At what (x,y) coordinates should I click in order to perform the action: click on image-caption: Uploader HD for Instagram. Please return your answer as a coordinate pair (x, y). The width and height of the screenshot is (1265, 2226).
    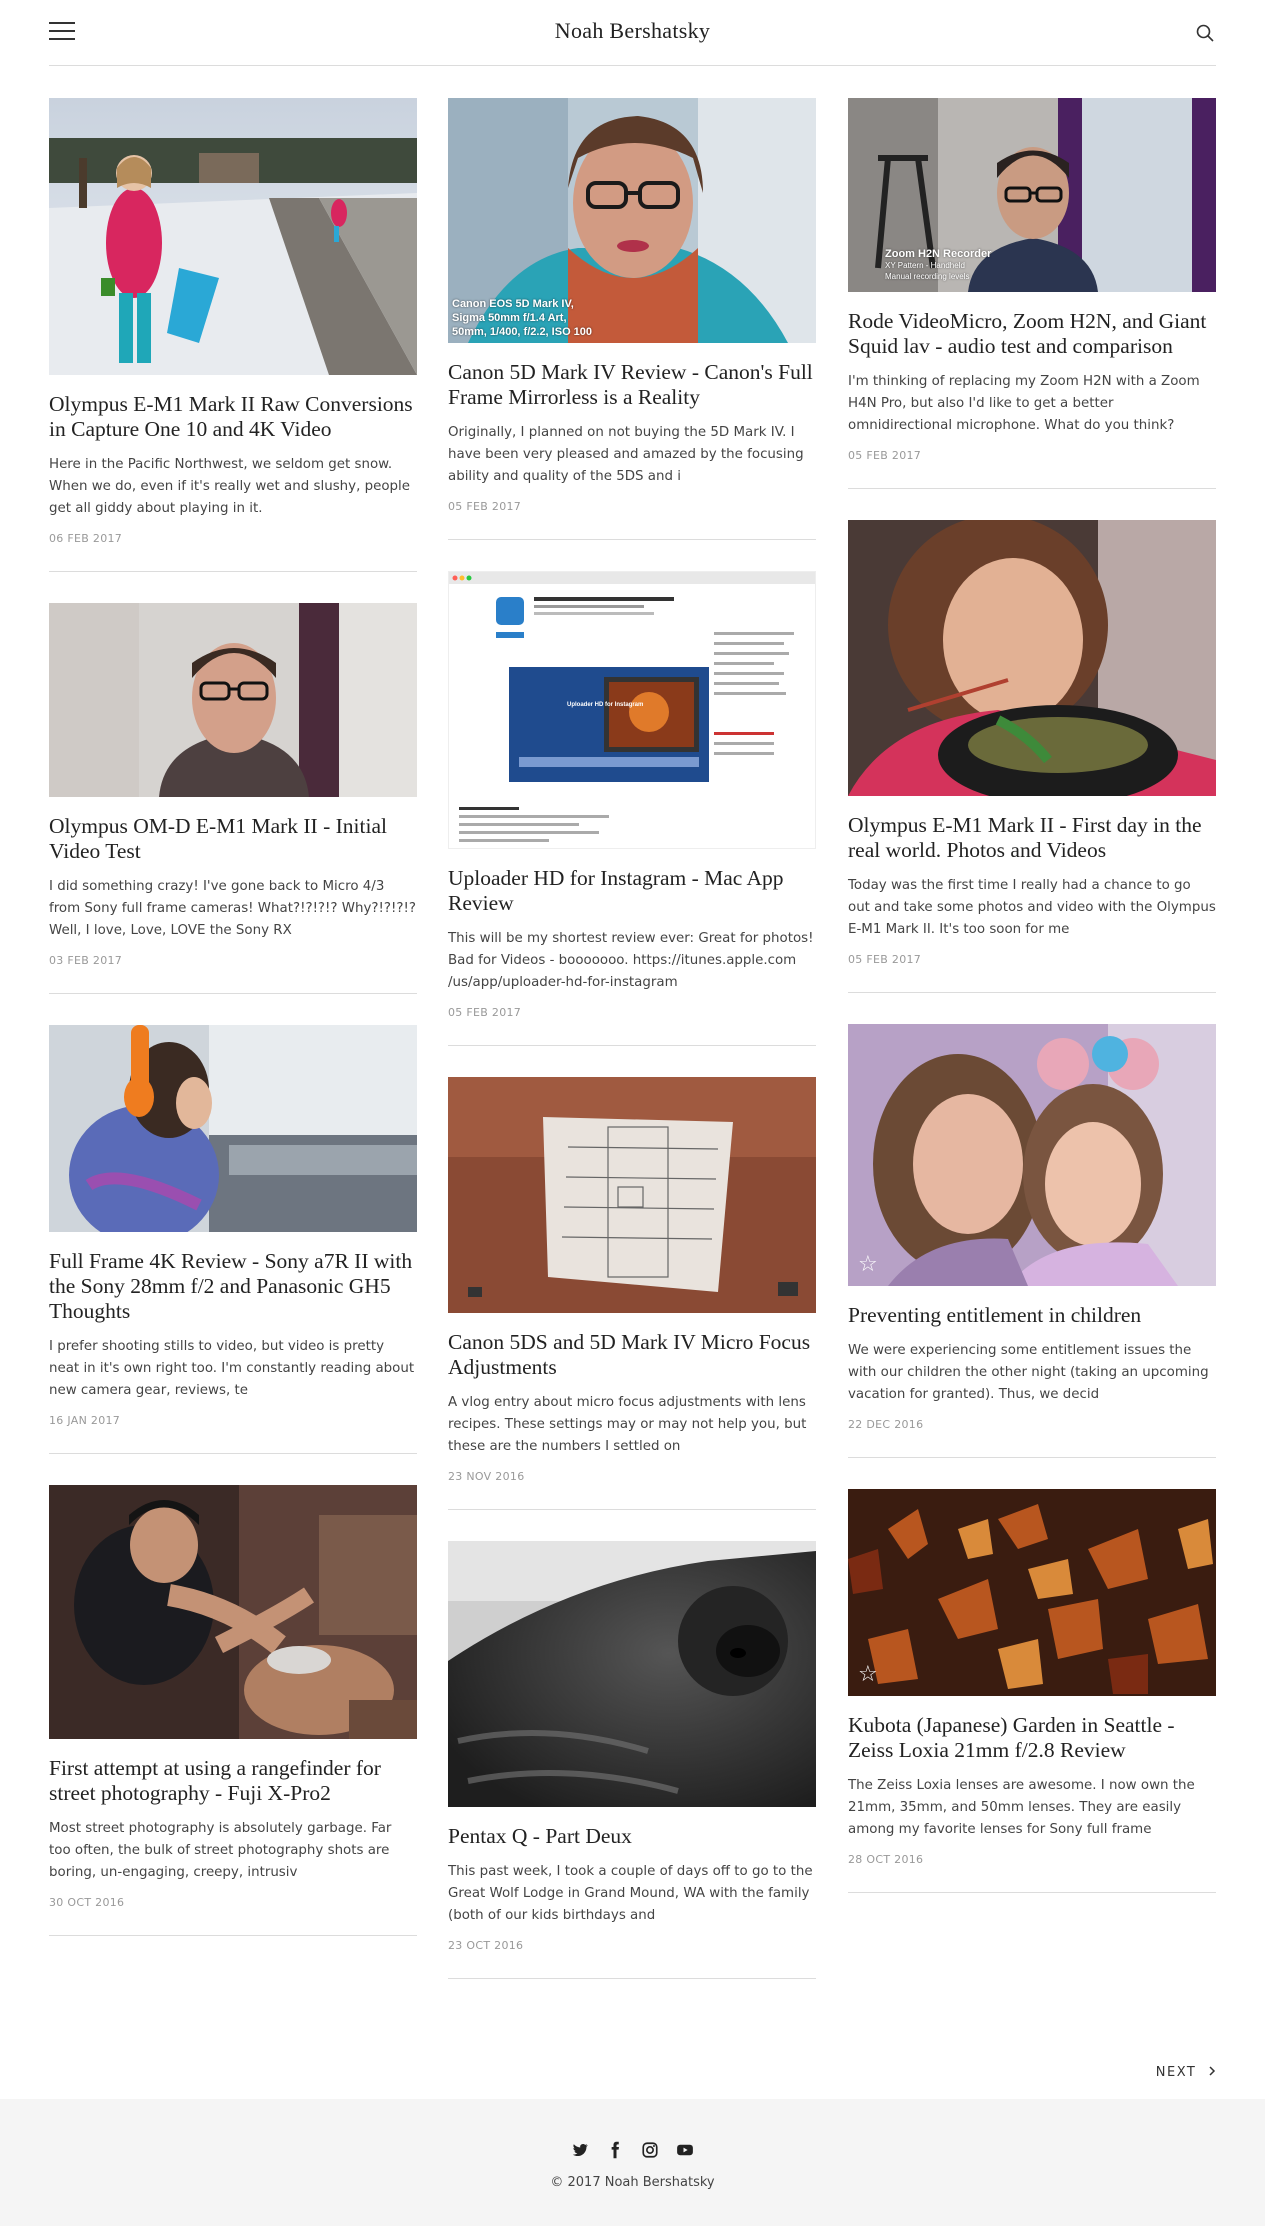
    Looking at the image, I should click on (605, 705).